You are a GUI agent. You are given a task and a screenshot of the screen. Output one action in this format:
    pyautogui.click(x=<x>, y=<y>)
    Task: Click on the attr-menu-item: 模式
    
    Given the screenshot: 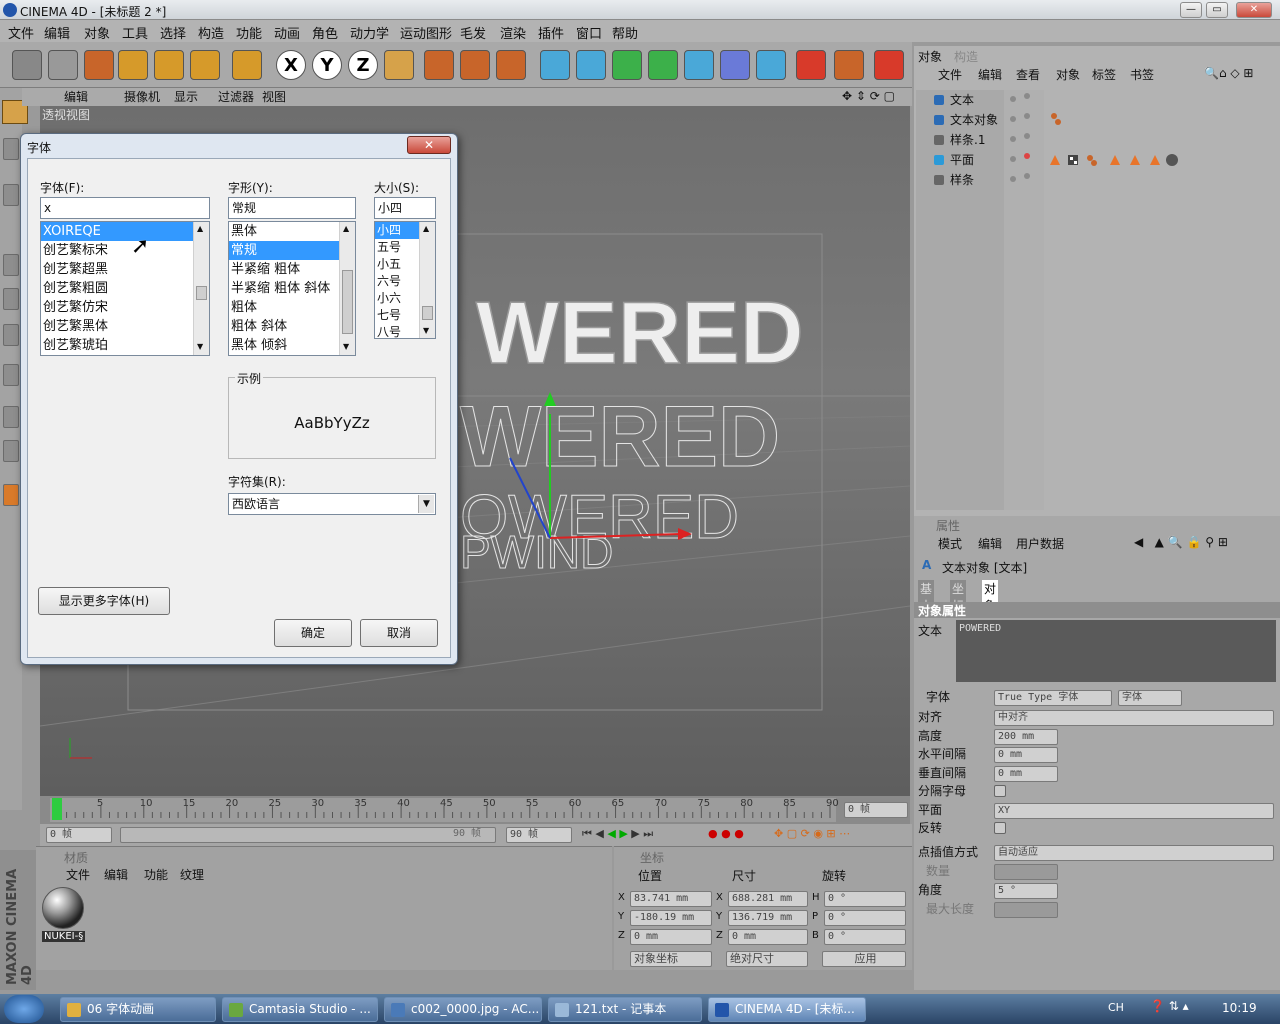 What is the action you would take?
    pyautogui.click(x=950, y=543)
    